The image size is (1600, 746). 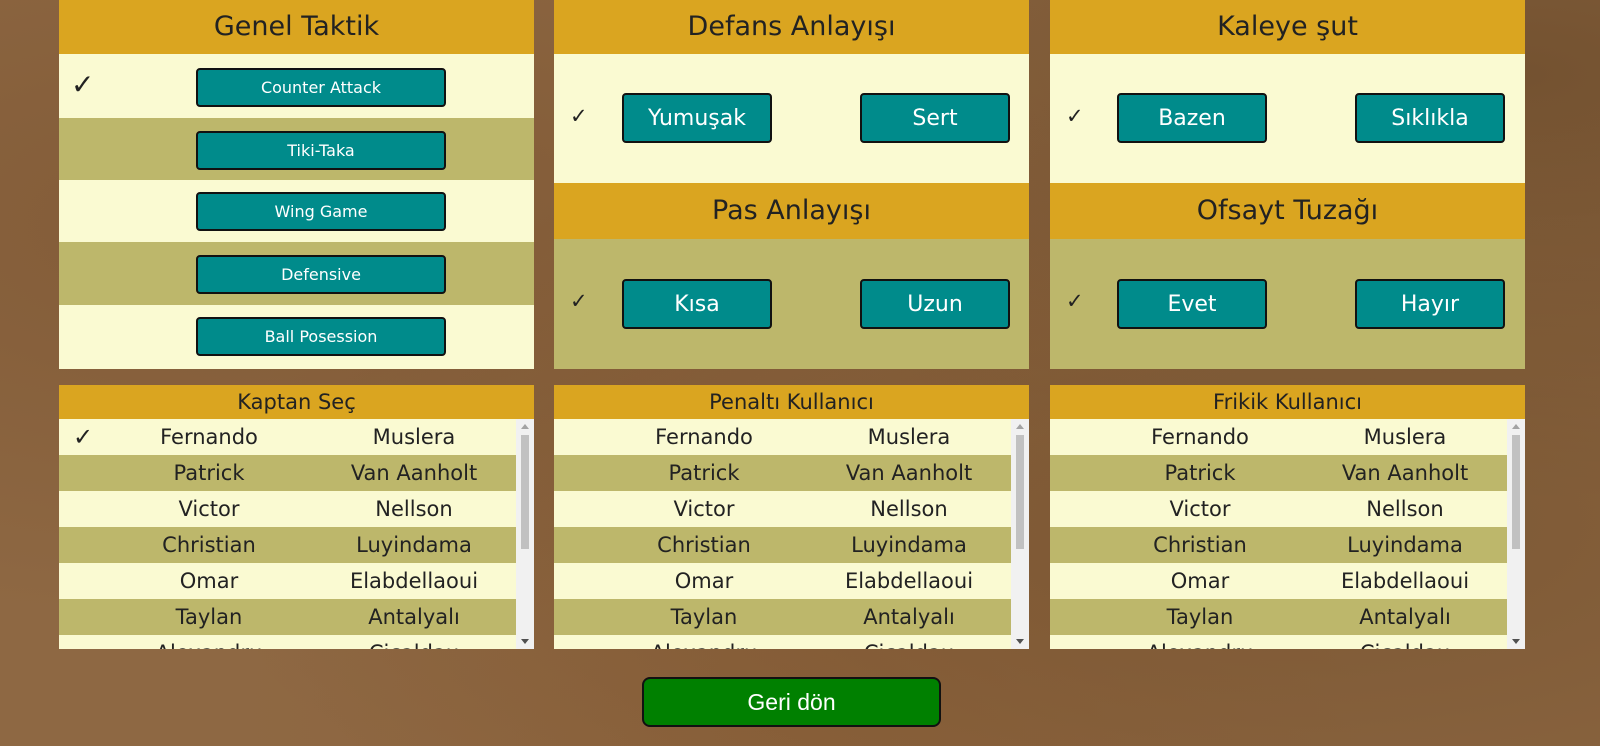 I want to click on tactic-counter-attack-button: Counter Attack, so click(x=321, y=87).